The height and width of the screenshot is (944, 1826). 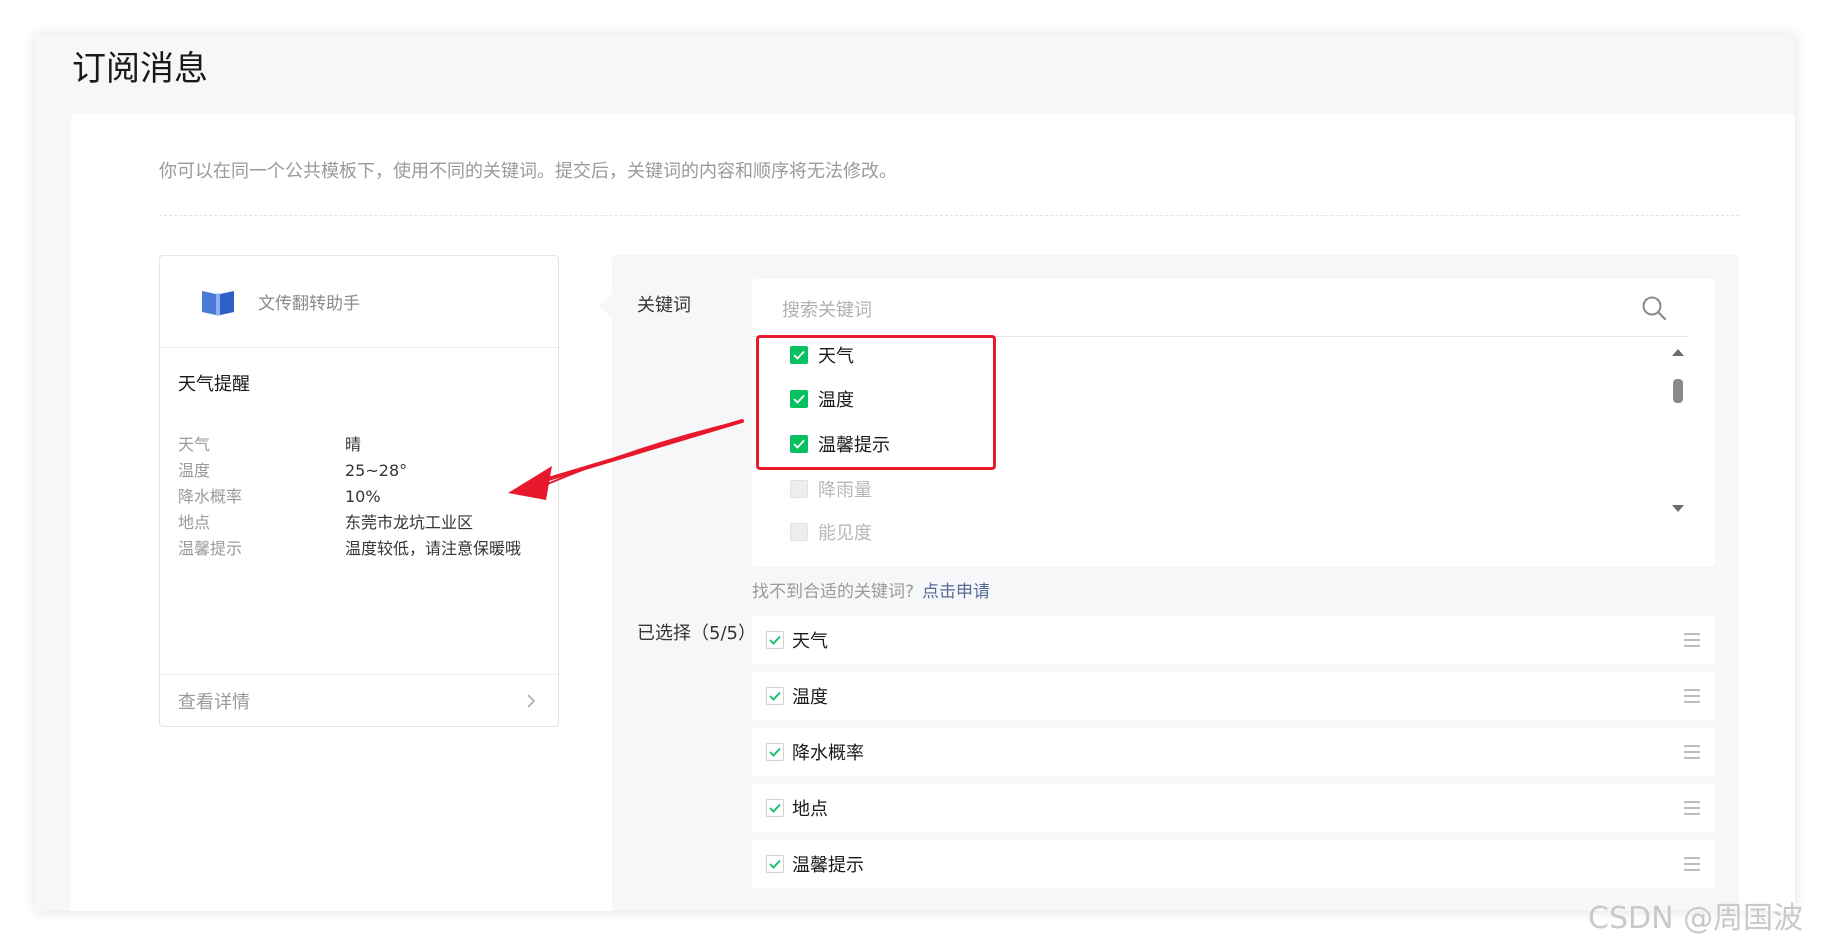 I want to click on keyword-option: 天气, so click(x=822, y=355).